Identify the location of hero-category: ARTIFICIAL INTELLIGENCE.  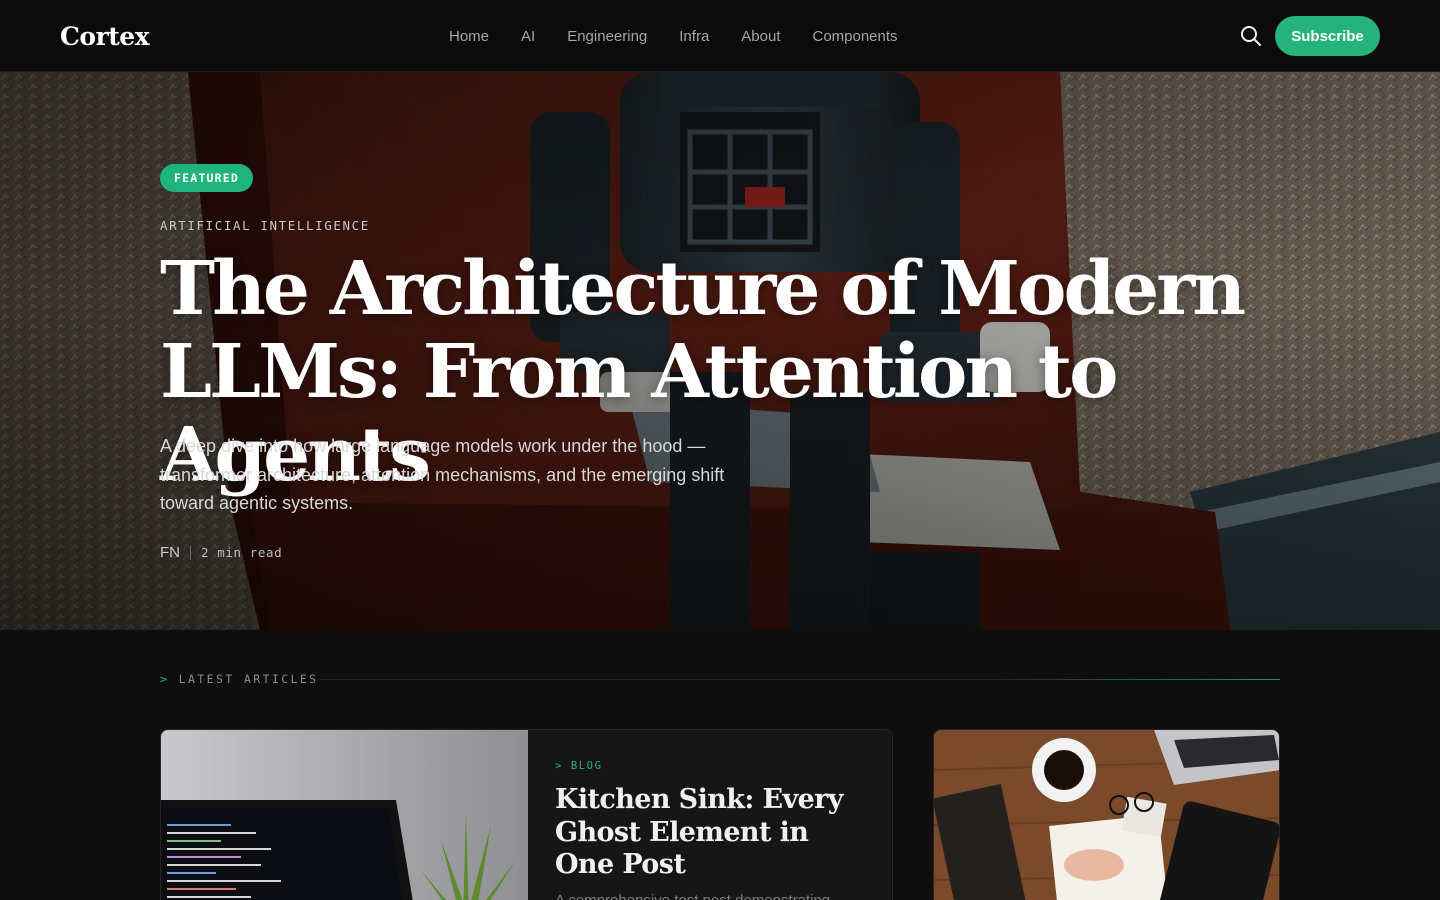
(265, 225).